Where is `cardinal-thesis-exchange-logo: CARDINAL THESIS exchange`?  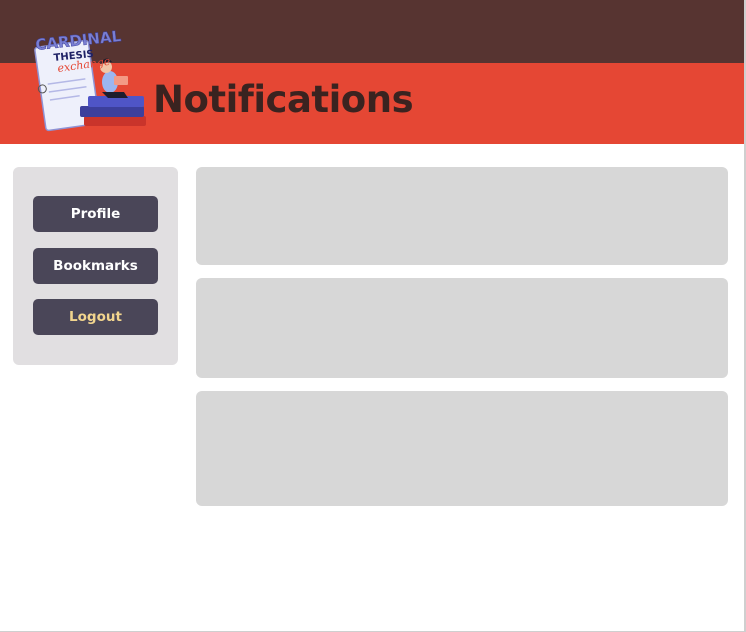 cardinal-thesis-exchange-logo: CARDINAL THESIS exchange is located at coordinates (91, 82).